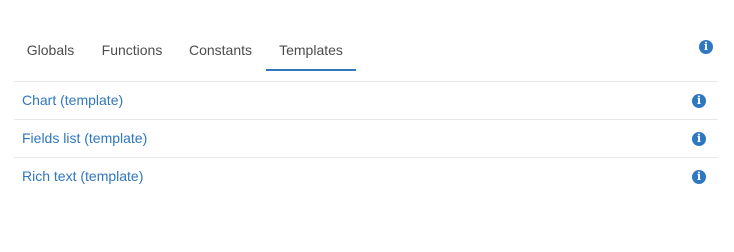 The height and width of the screenshot is (252, 734). What do you see at coordinates (311, 51) in the screenshot?
I see `tab-templates: Templates` at bounding box center [311, 51].